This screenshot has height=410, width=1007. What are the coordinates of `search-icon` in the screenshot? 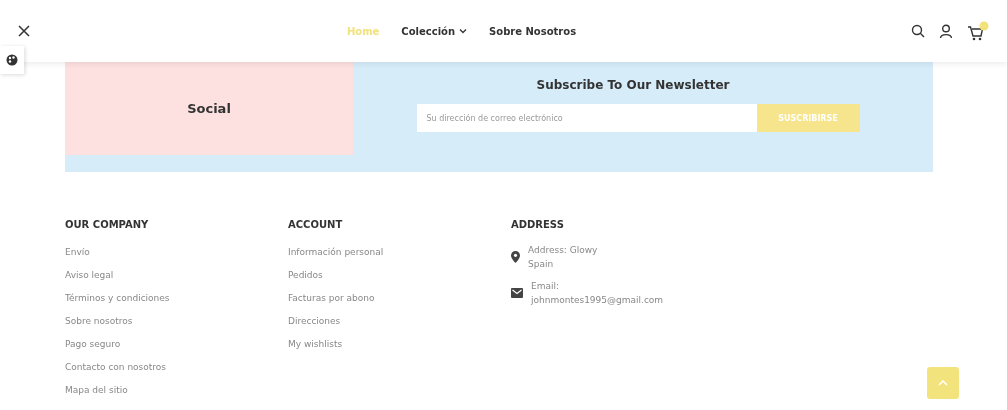 It's located at (918, 31).